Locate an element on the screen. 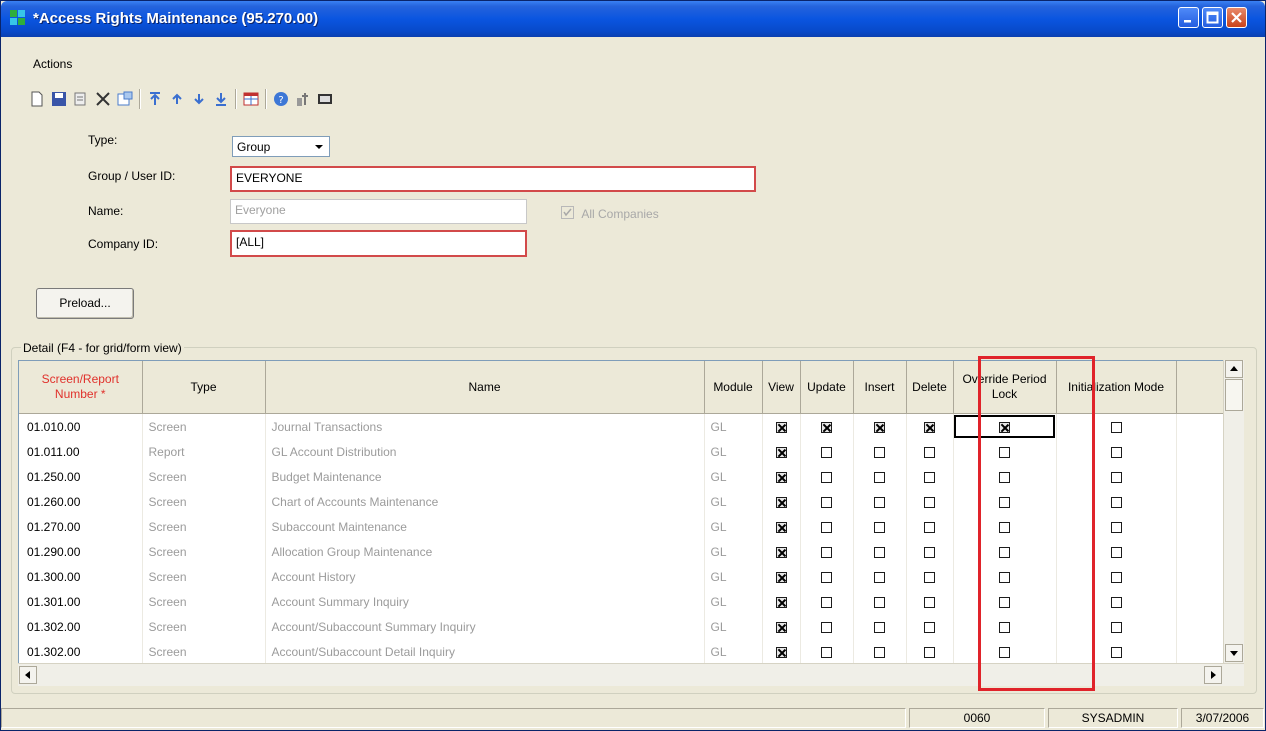 The height and width of the screenshot is (731, 1266). scroll-thumb is located at coordinates (1234, 395).